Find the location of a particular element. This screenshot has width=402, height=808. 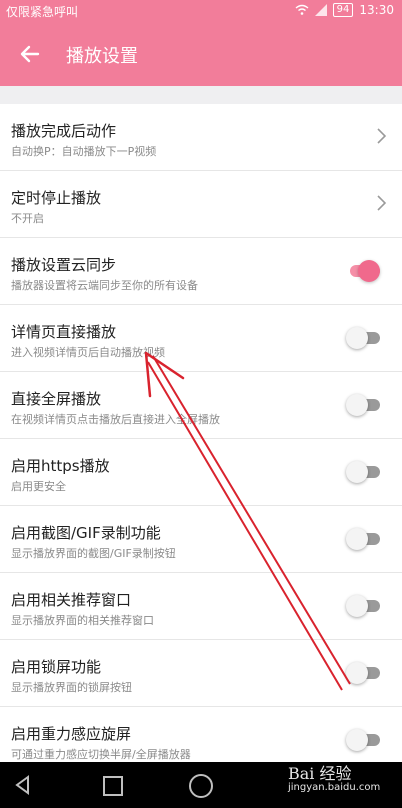

app-bar: 播放设置 is located at coordinates (201, 54).